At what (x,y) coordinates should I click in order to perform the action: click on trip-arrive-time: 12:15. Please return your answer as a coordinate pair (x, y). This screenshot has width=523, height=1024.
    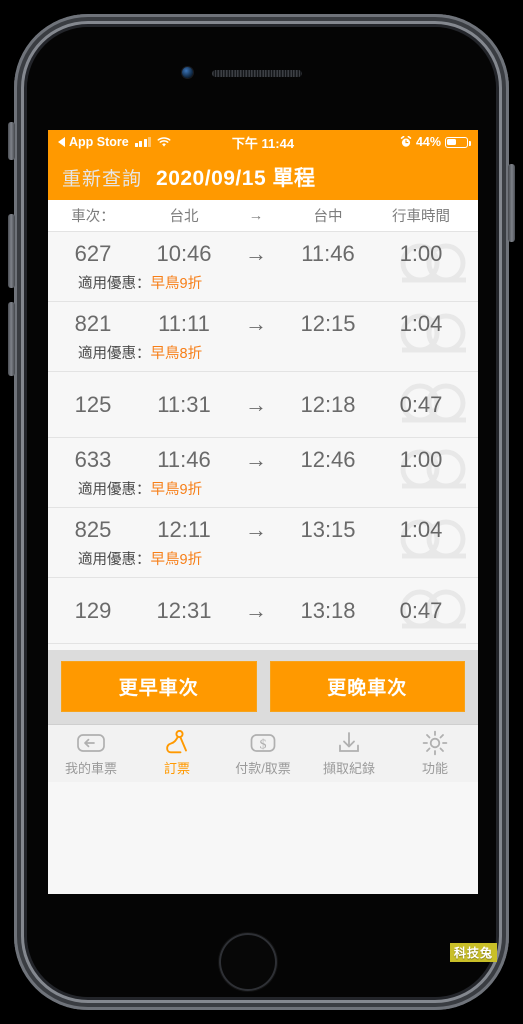
    Looking at the image, I should click on (328, 323).